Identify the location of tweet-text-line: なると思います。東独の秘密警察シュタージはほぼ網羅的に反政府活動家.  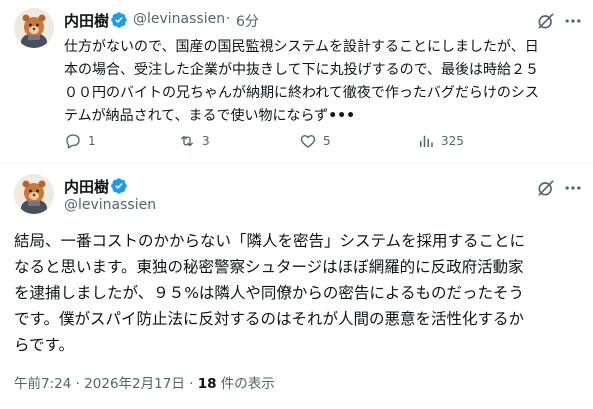
(269, 267).